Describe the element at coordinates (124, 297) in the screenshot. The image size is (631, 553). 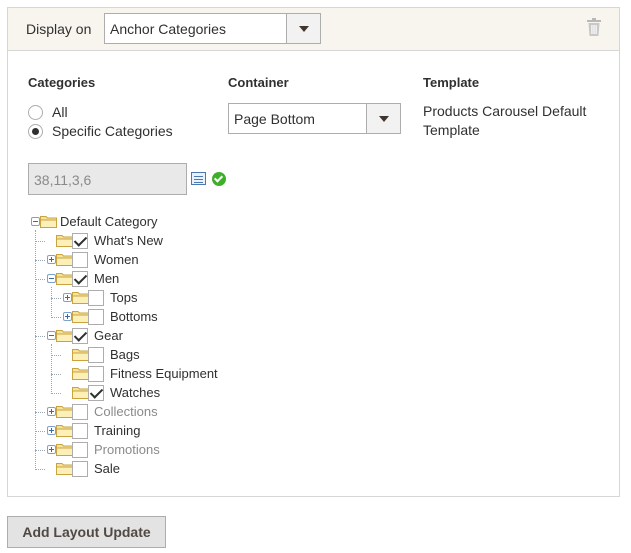
I see `tree-node-label: Tops` at that location.